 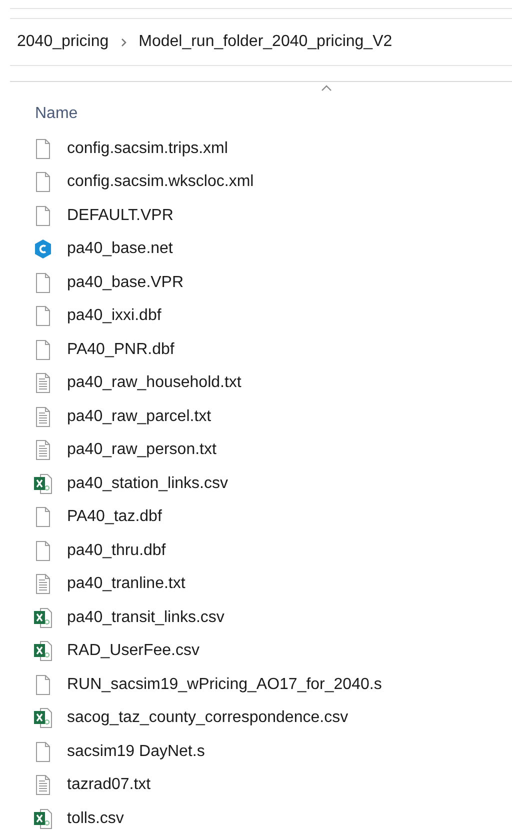 I want to click on hexagon-c-icon, so click(x=43, y=249).